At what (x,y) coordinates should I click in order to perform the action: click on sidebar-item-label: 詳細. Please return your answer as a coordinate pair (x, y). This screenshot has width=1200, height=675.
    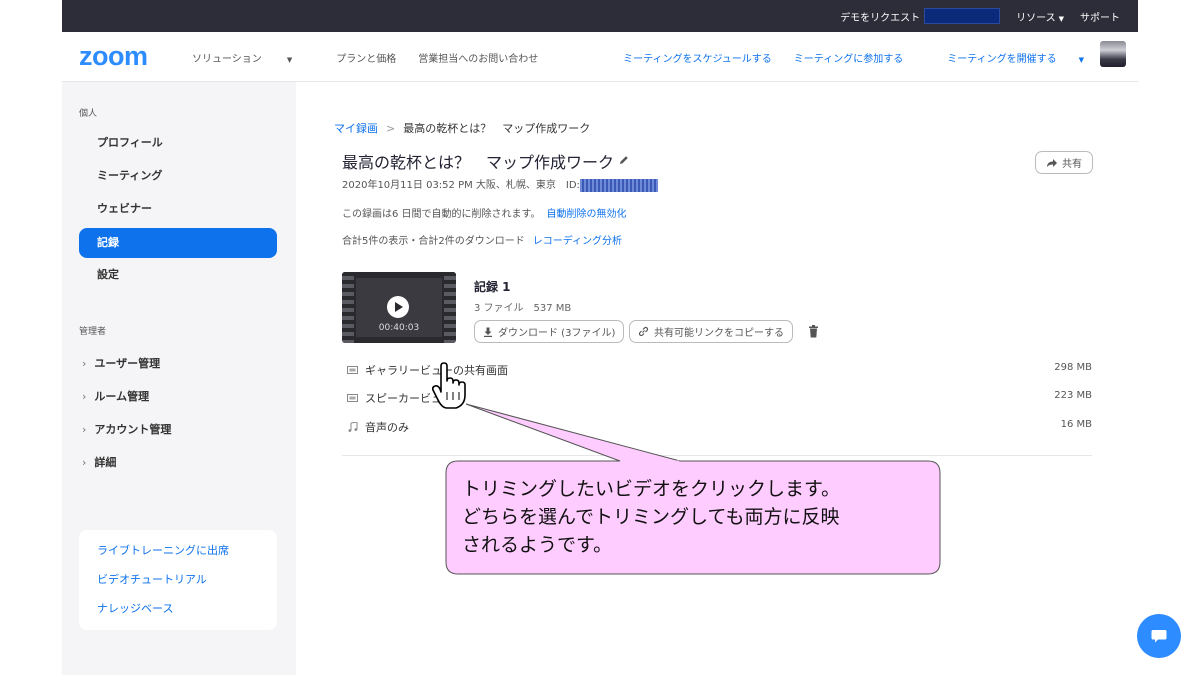
    Looking at the image, I should click on (105, 462).